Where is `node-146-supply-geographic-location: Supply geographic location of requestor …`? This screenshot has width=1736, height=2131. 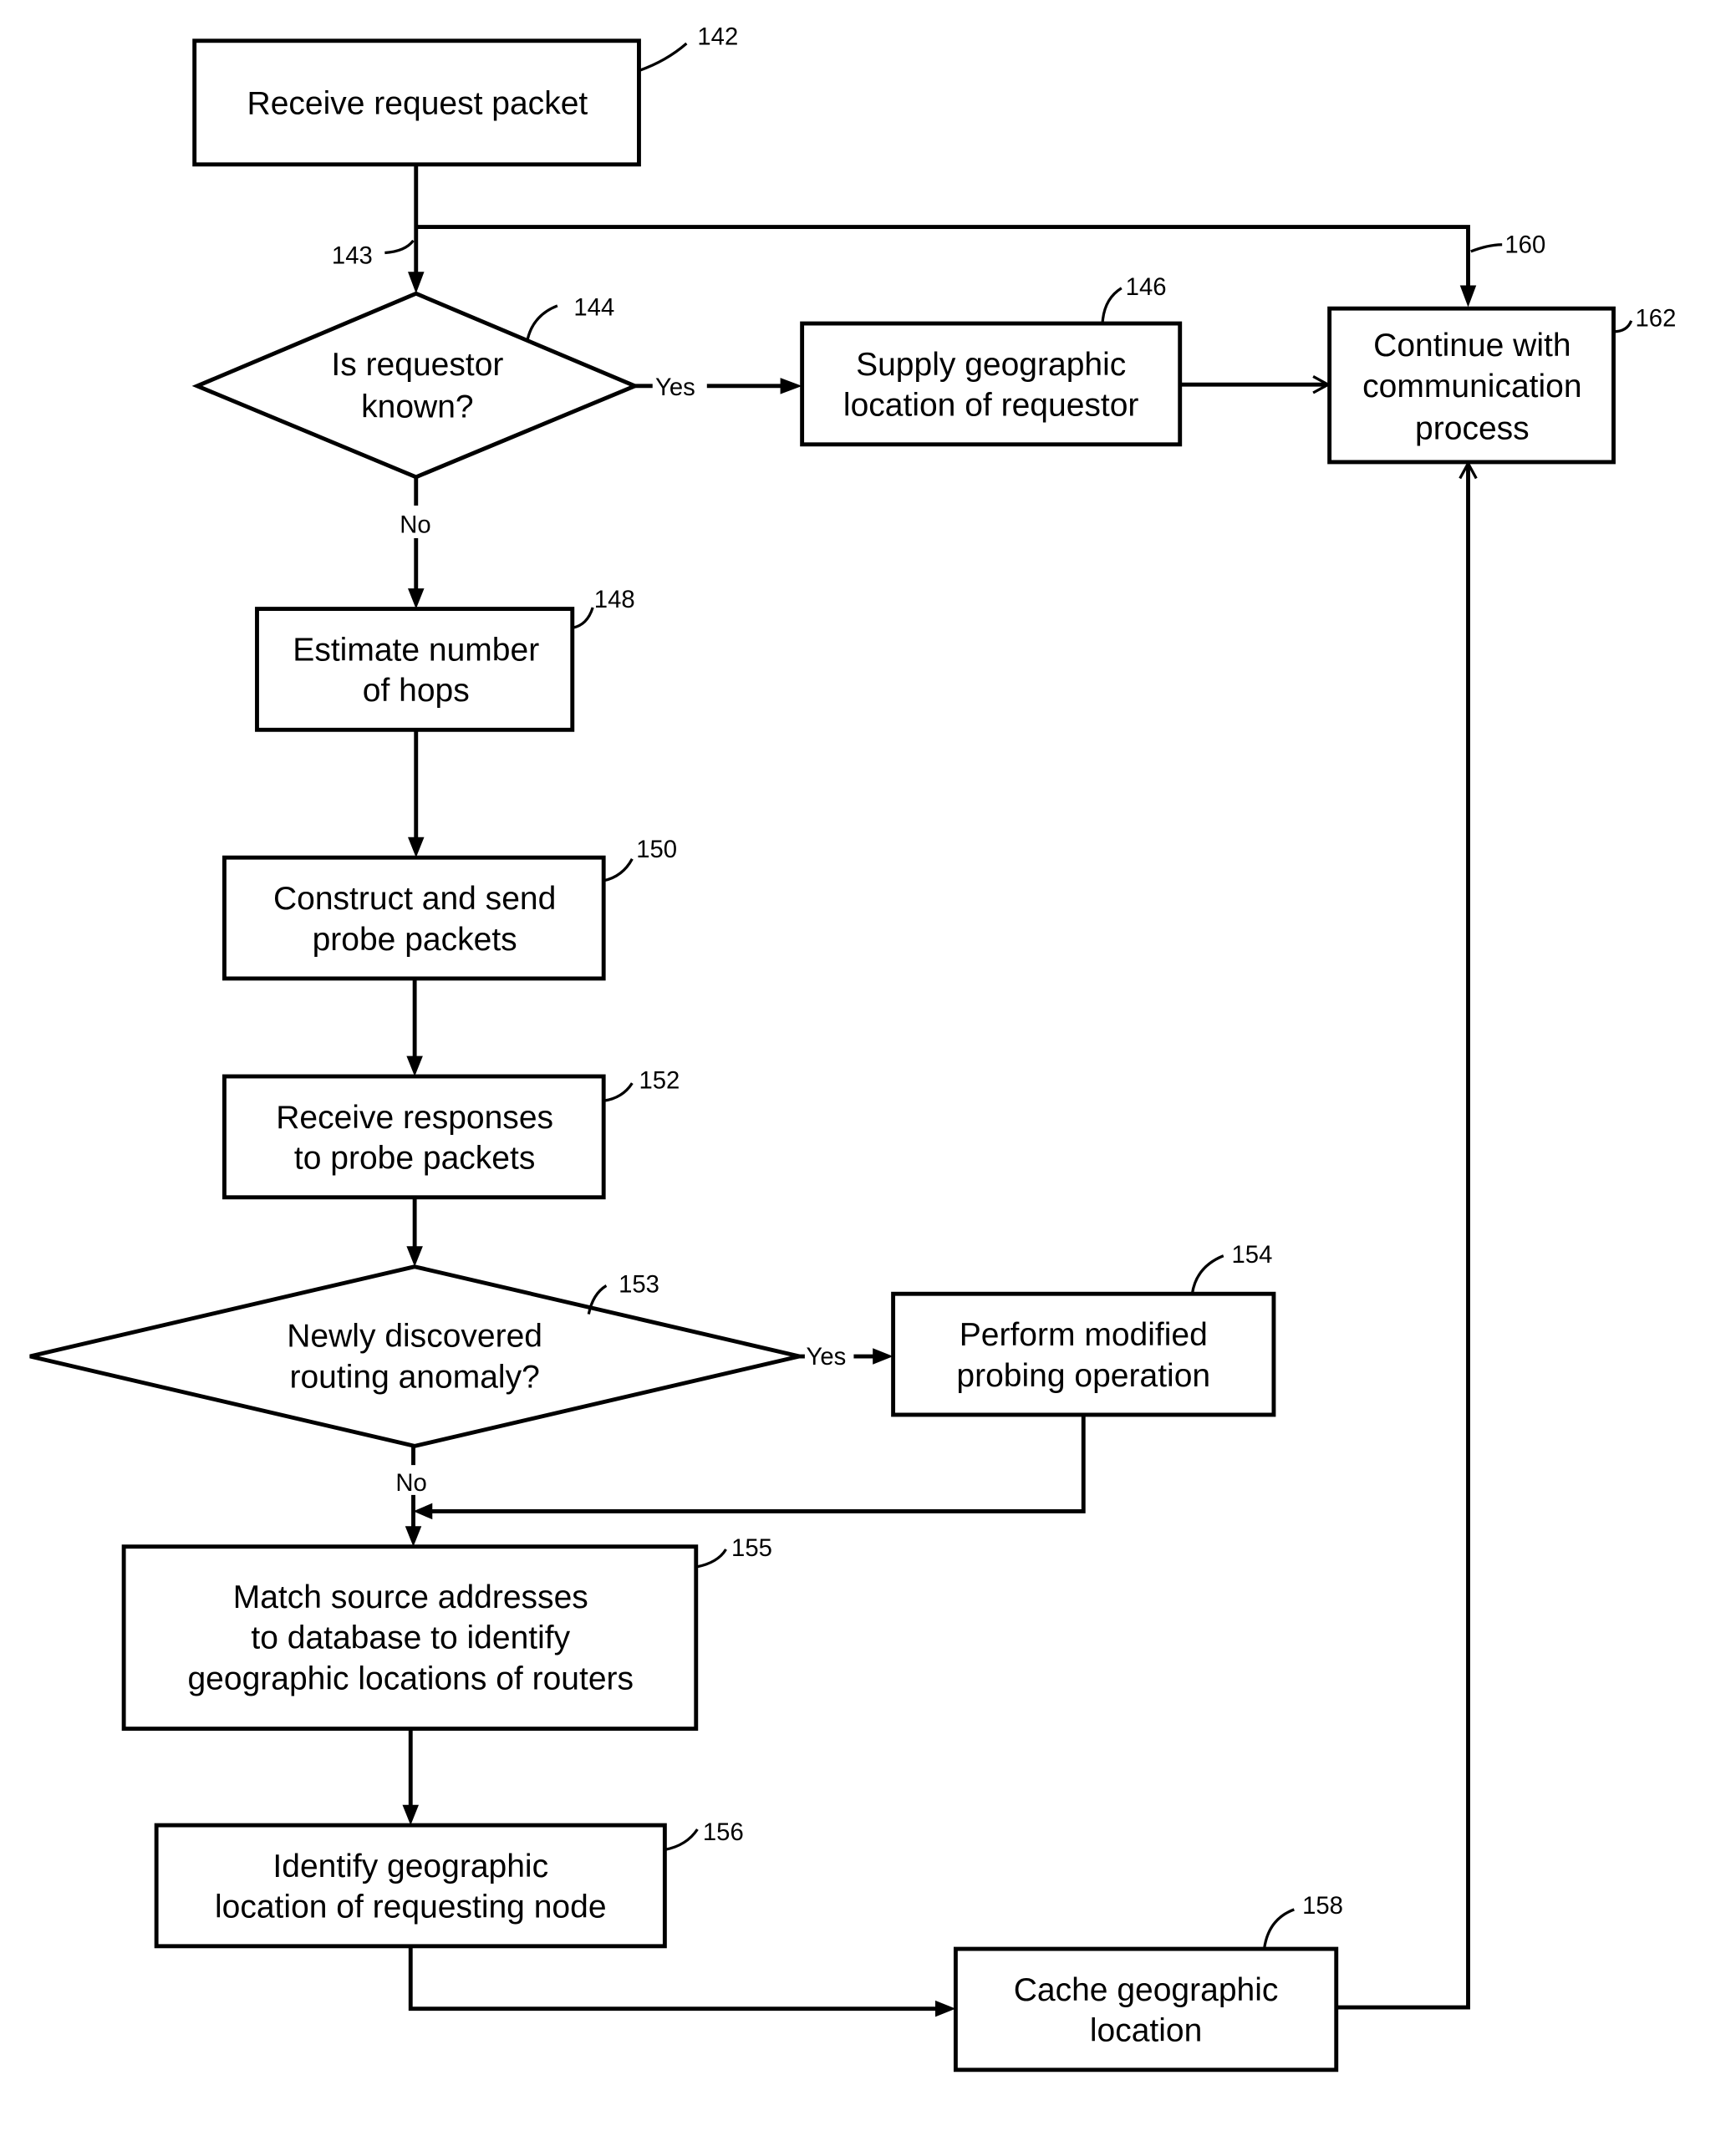 node-146-supply-geographic-location: Supply geographic location of requestor … is located at coordinates (991, 361).